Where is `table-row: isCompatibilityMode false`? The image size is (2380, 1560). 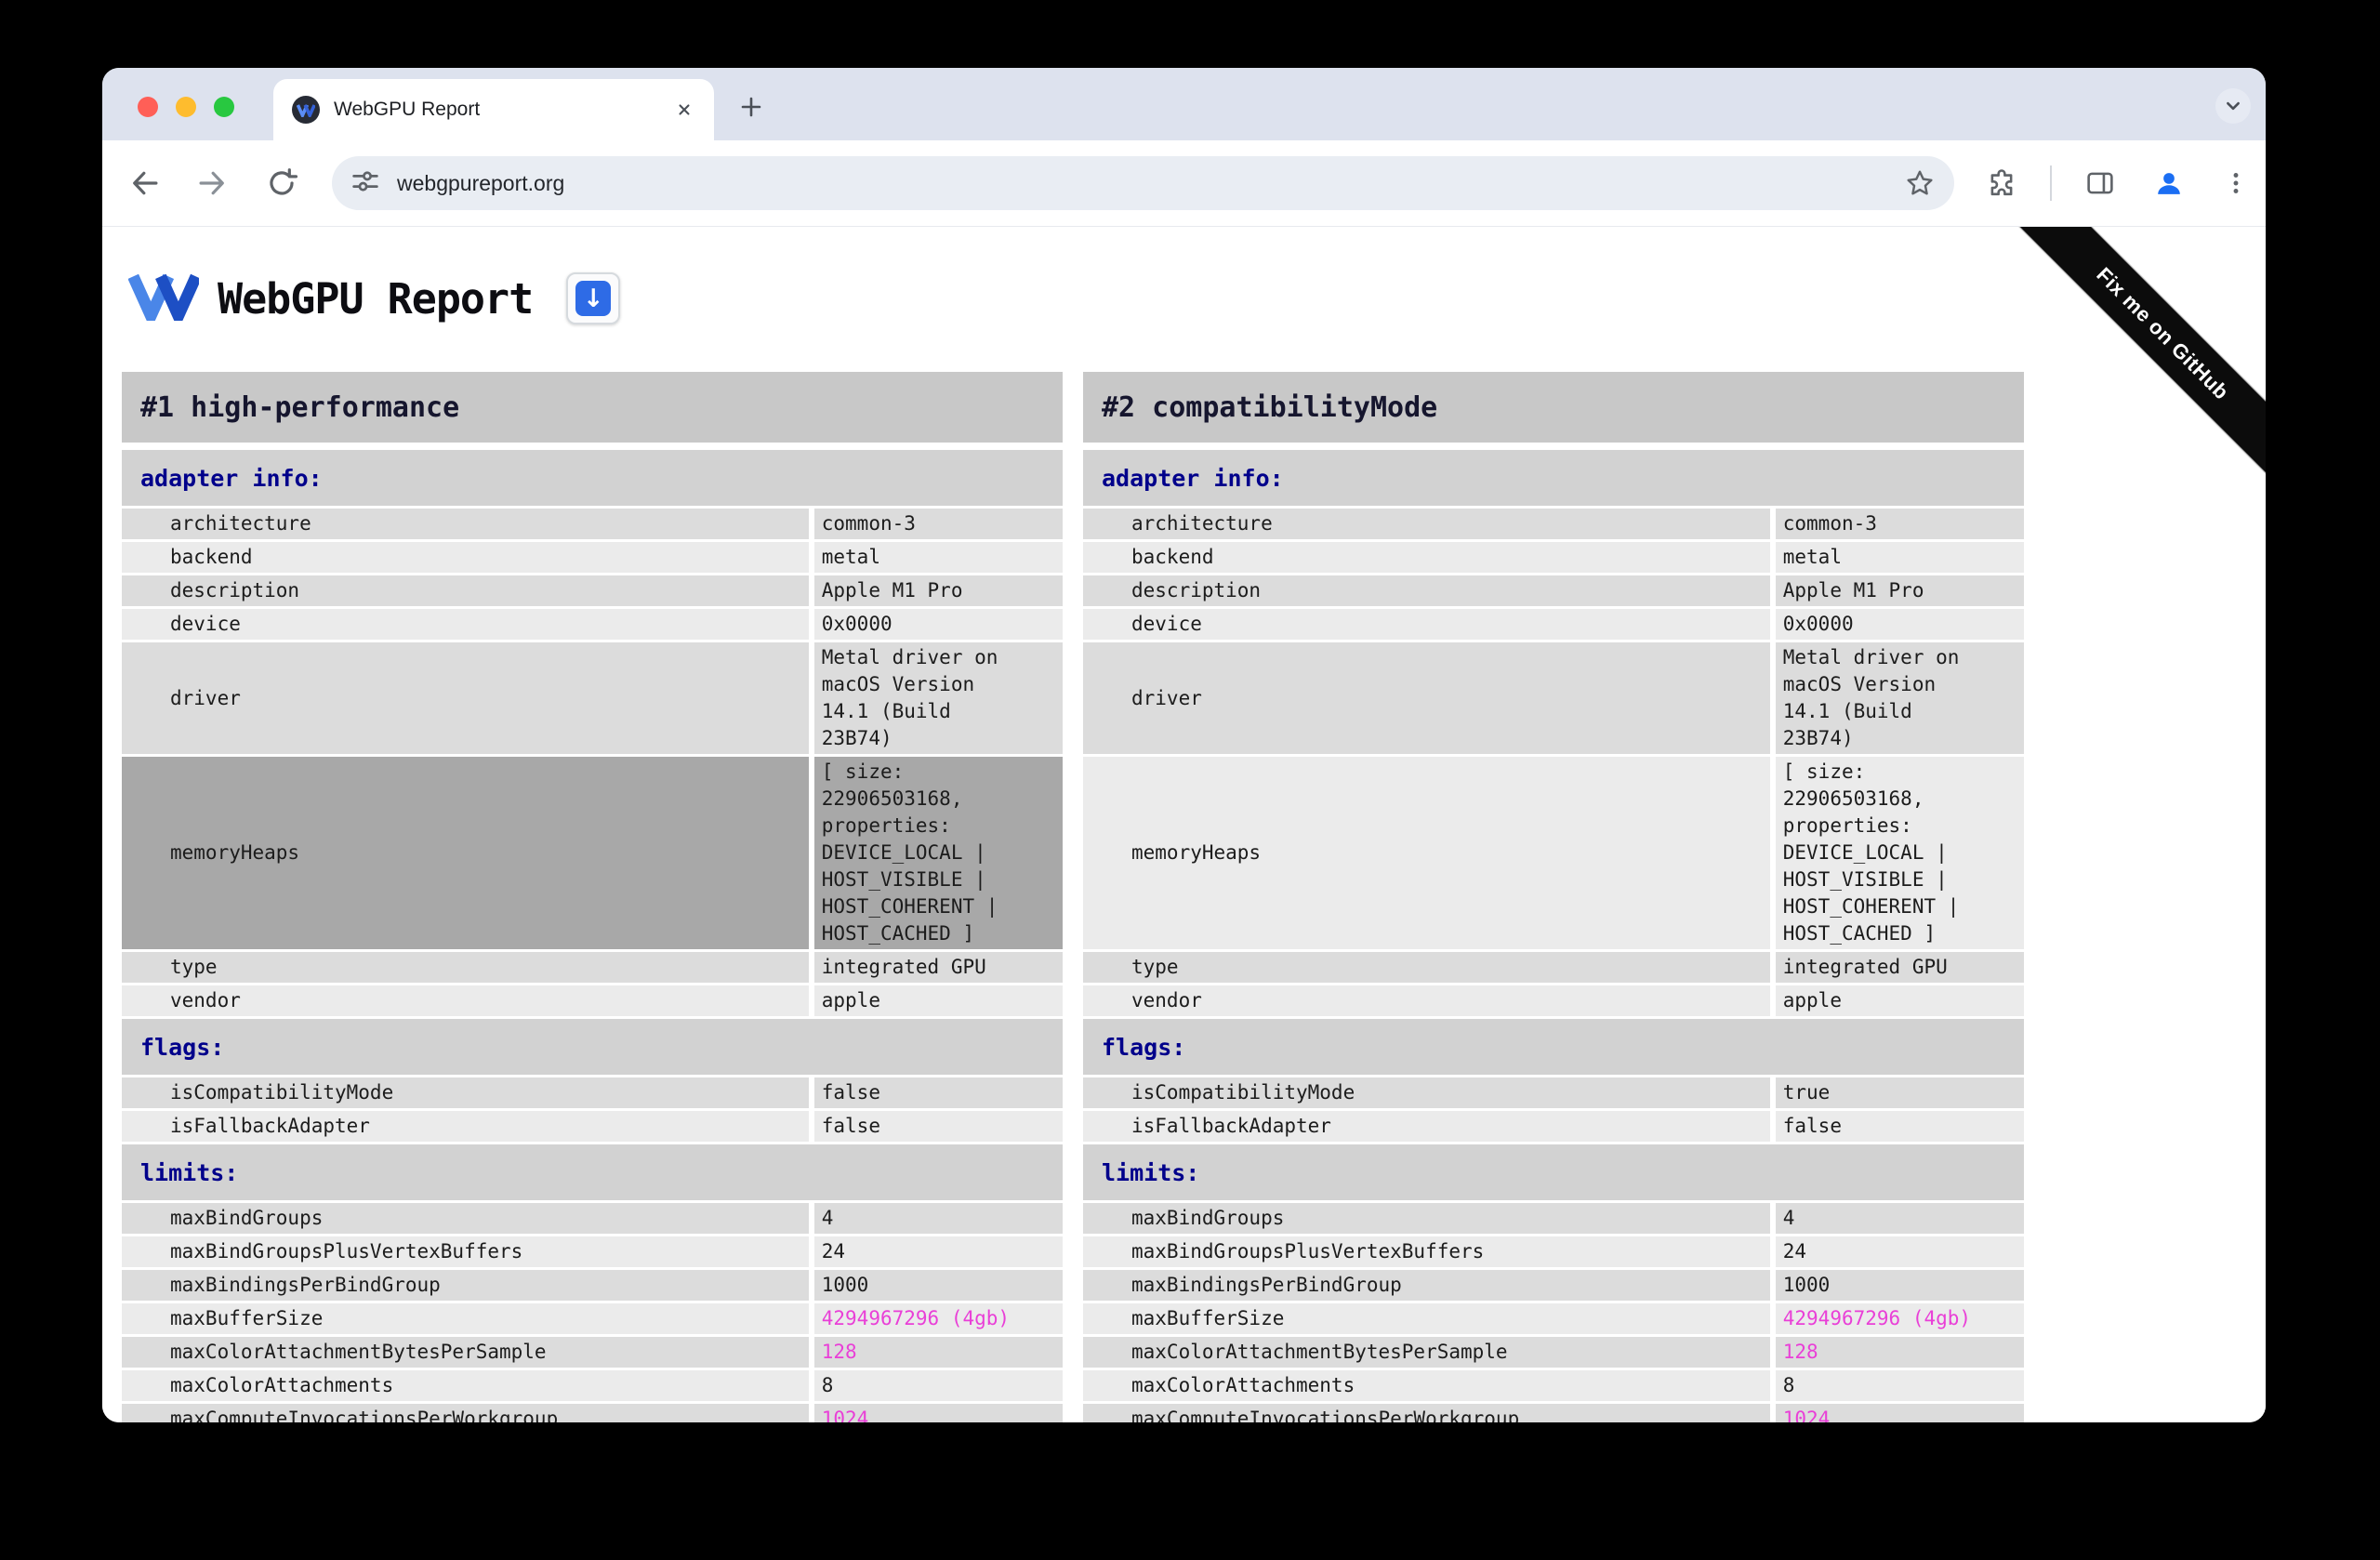 table-row: isCompatibilityMode false is located at coordinates (592, 1092).